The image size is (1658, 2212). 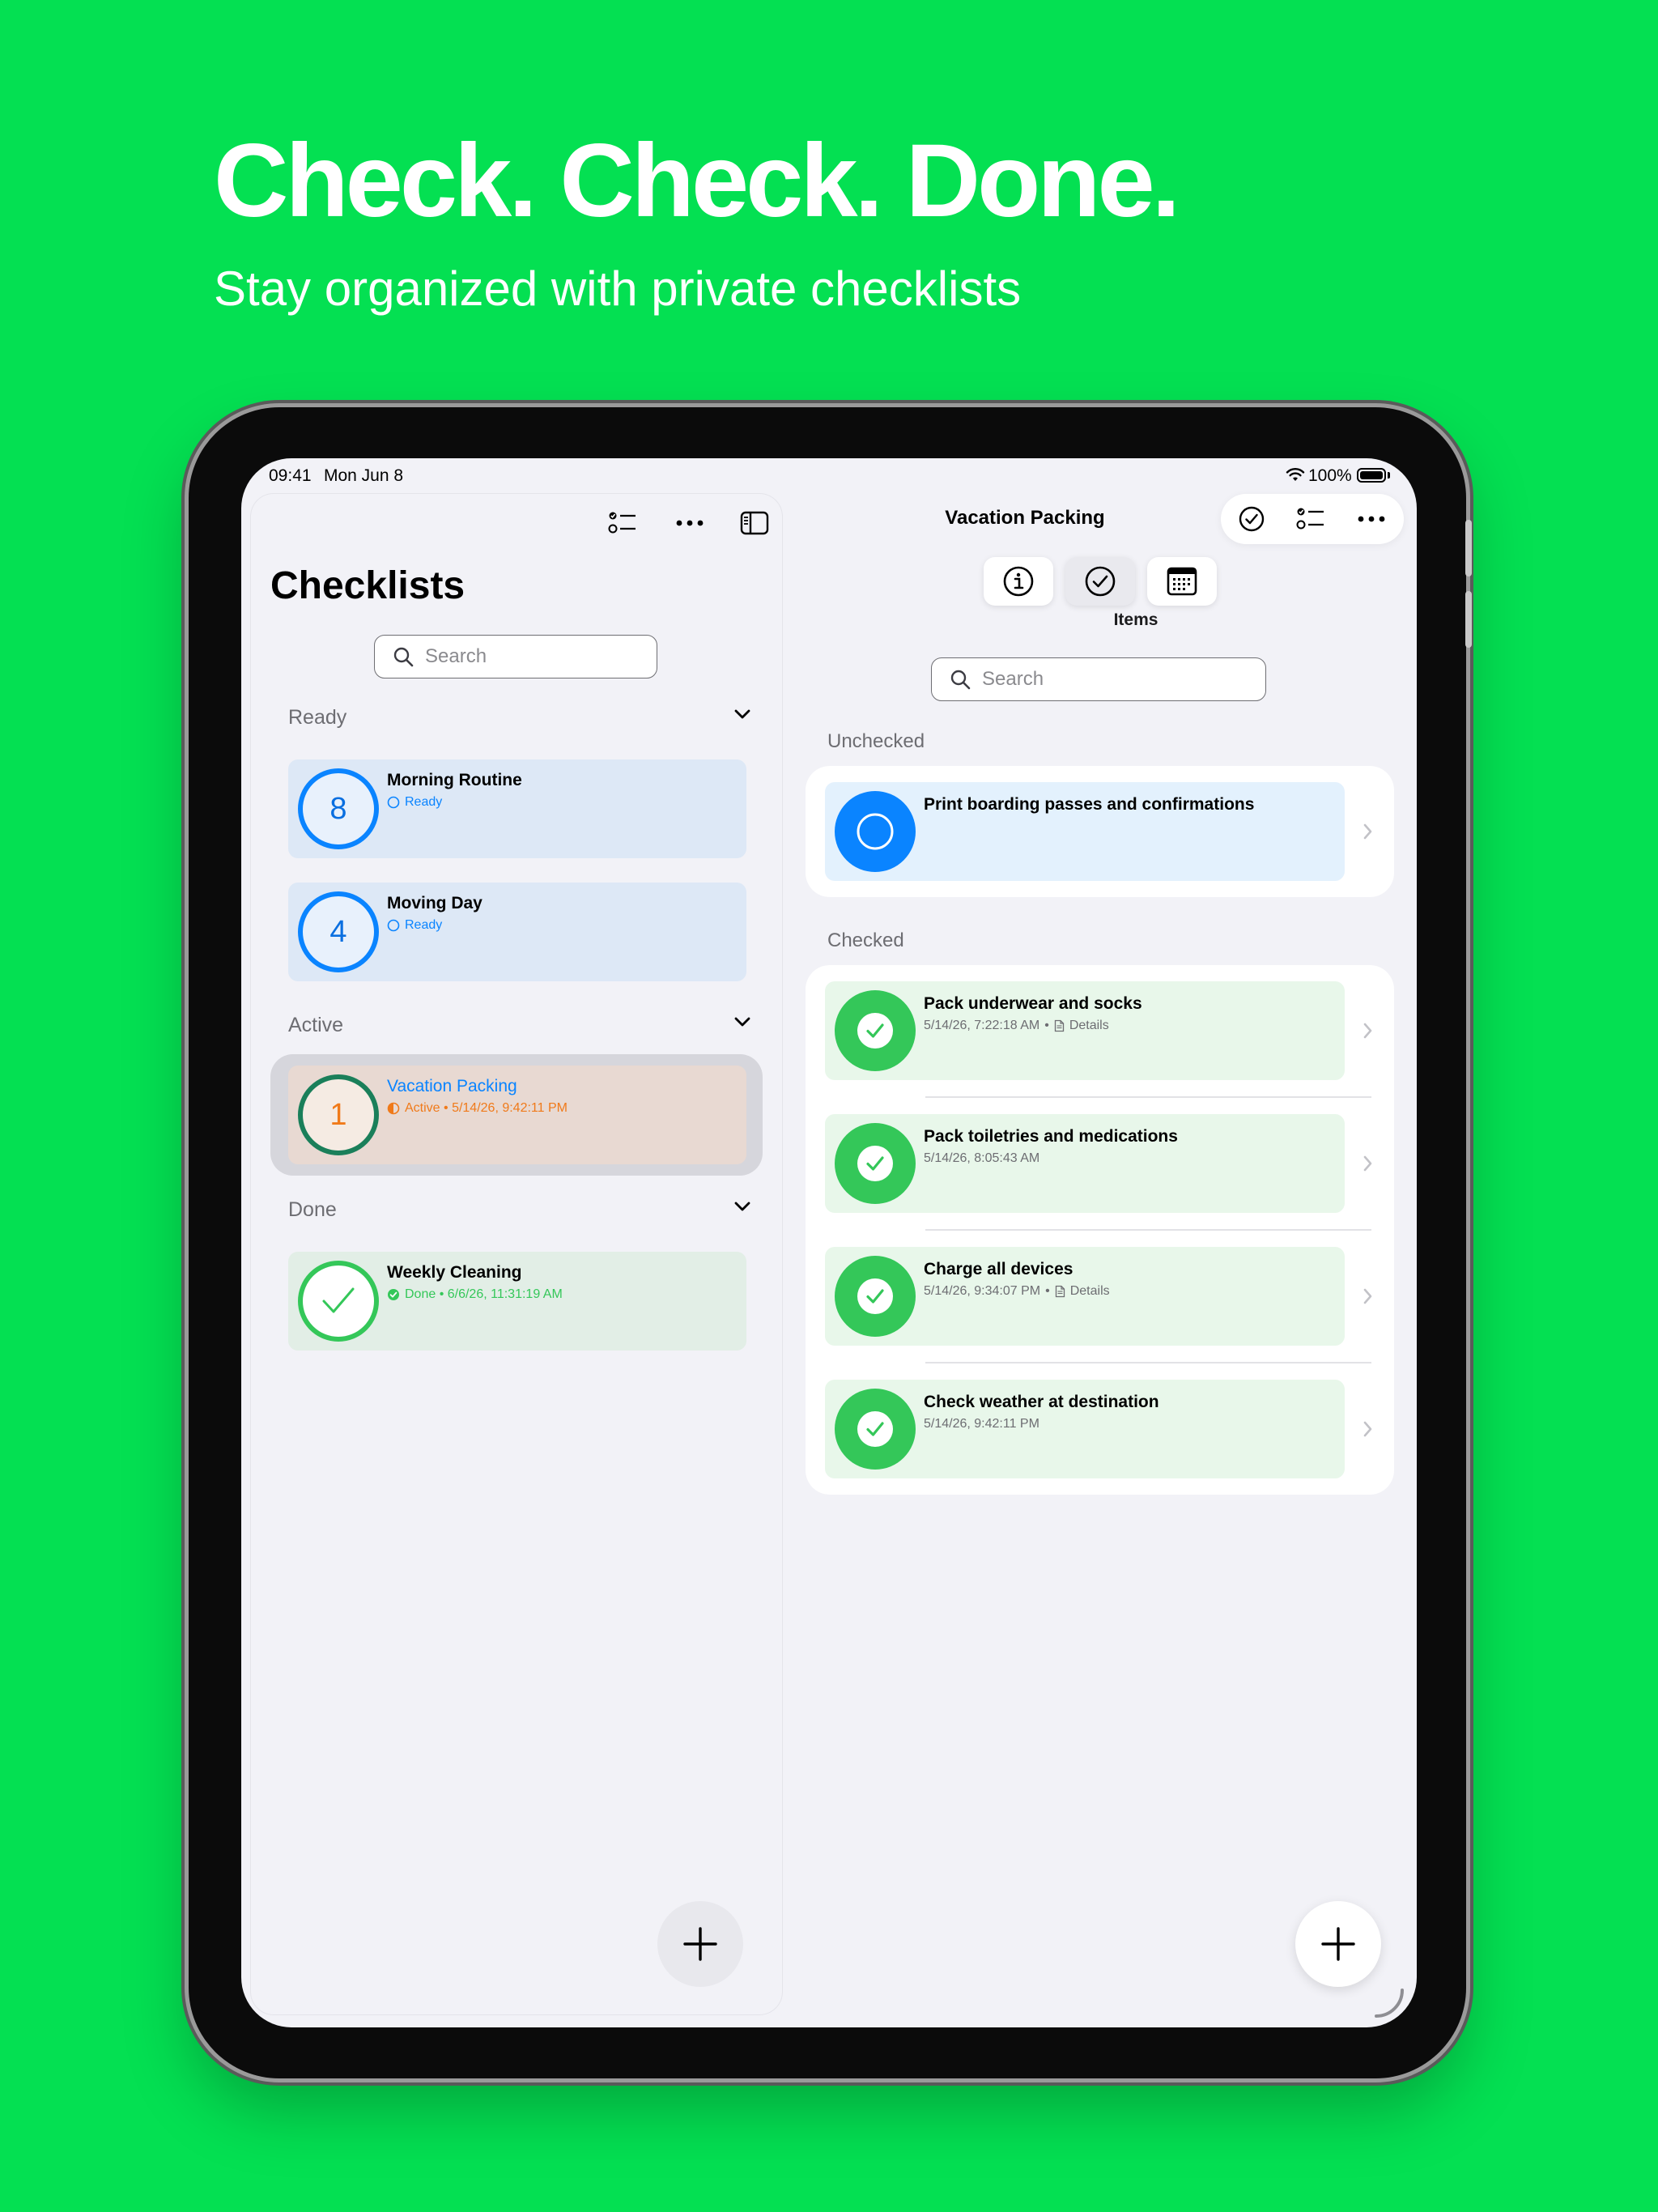 What do you see at coordinates (1252, 519) in the screenshot?
I see `complete-checklist-icon` at bounding box center [1252, 519].